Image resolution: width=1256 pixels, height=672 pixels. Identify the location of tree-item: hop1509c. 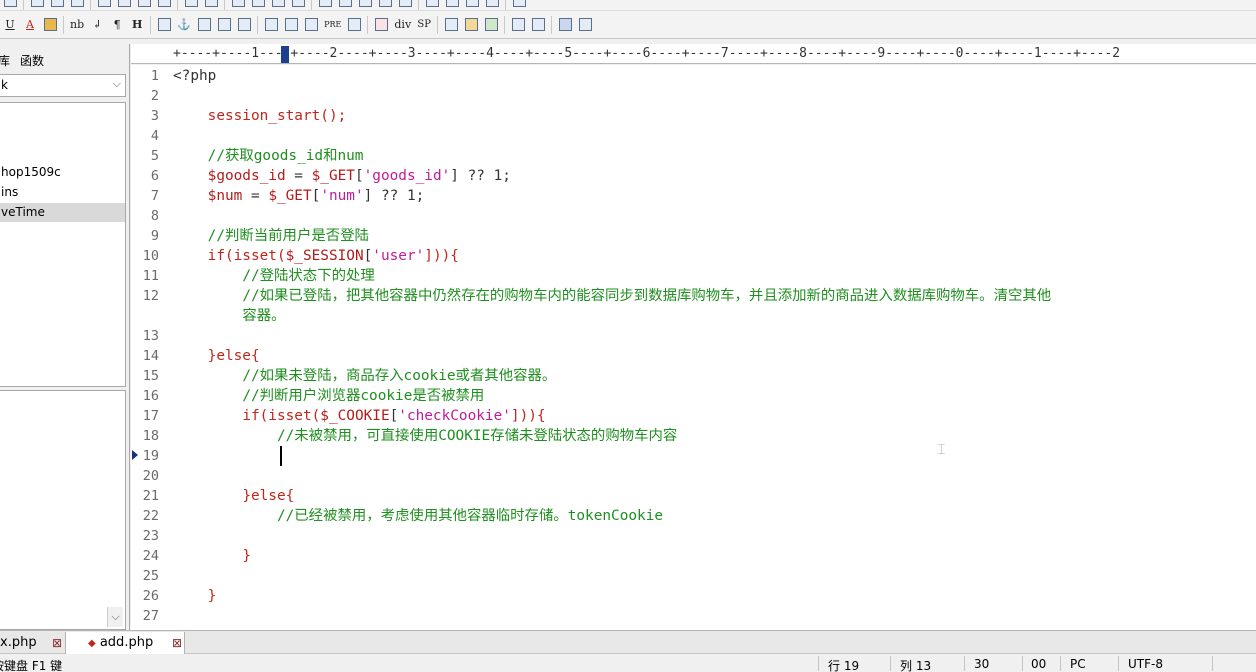
(62, 172).